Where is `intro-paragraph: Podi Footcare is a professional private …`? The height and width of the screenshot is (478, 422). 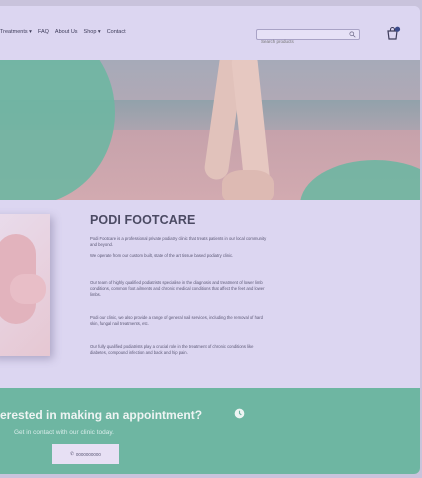
intro-paragraph: Podi Footcare is a professional private … is located at coordinates (178, 241).